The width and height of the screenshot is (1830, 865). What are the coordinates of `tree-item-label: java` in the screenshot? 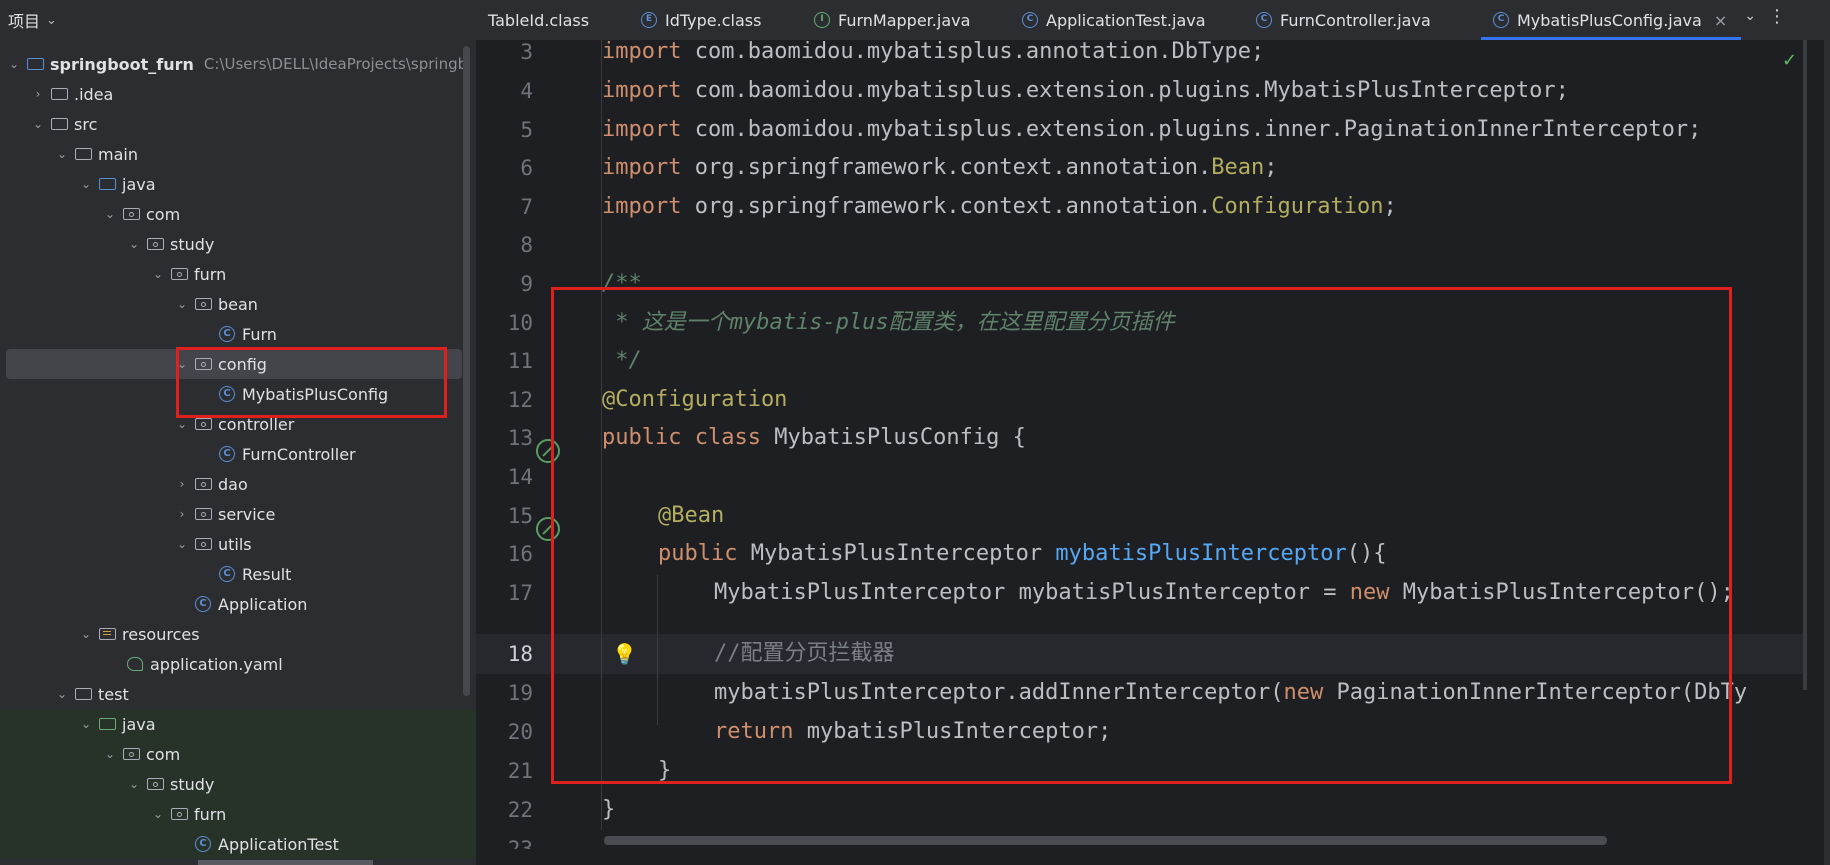 It's located at (139, 724).